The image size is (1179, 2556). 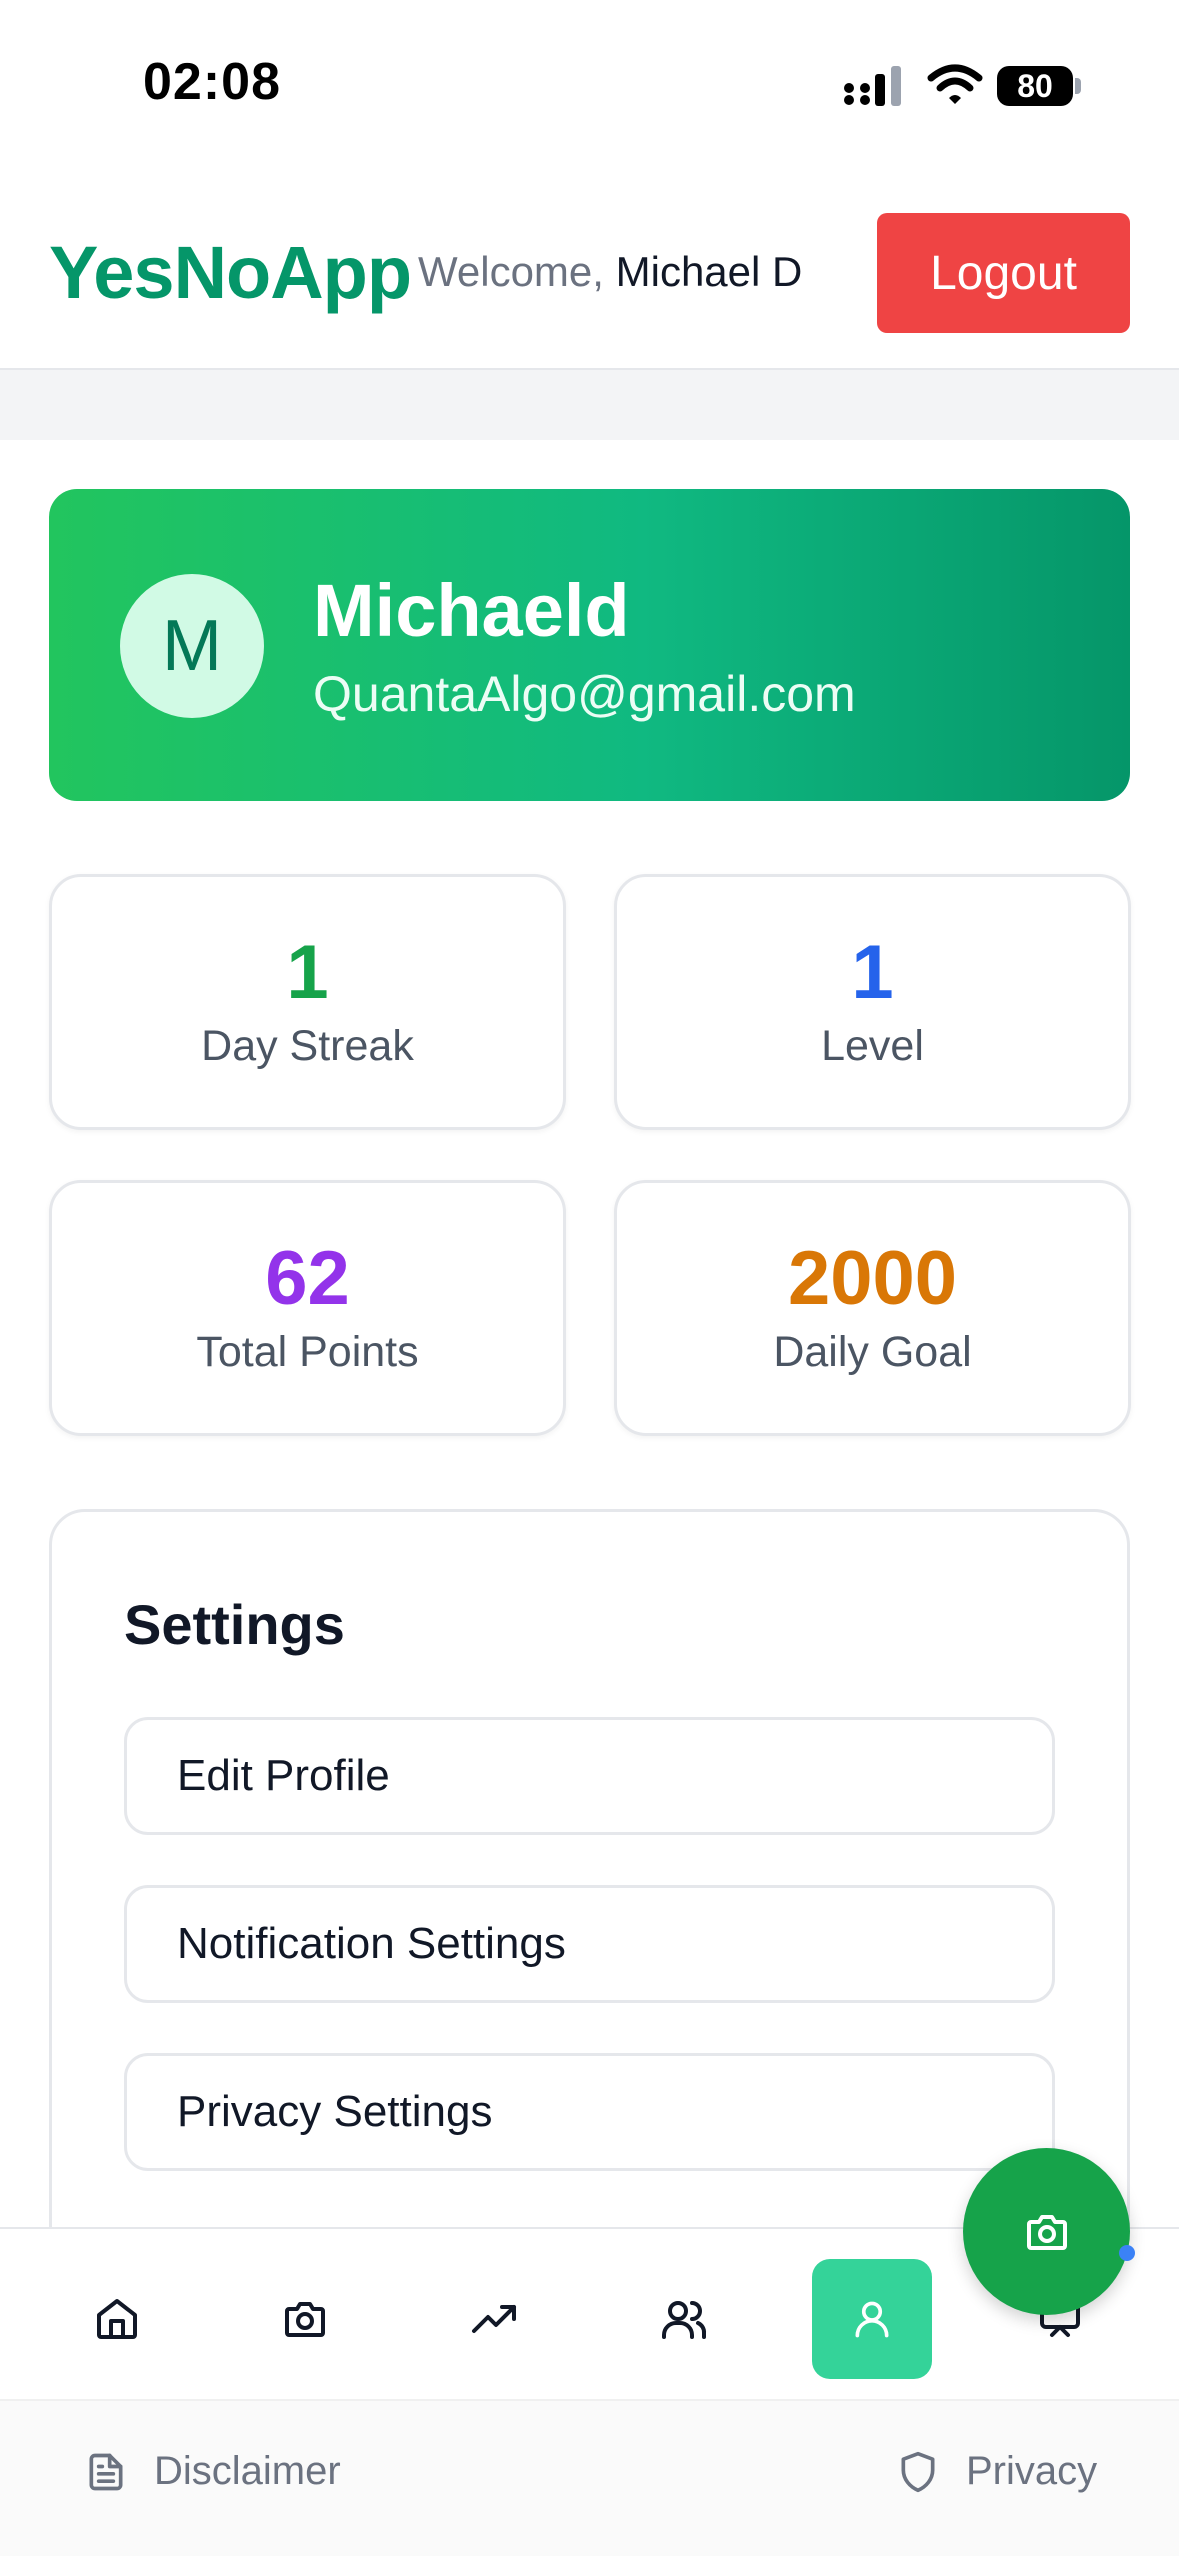 What do you see at coordinates (1127, 2253) in the screenshot?
I see `notification-dot` at bounding box center [1127, 2253].